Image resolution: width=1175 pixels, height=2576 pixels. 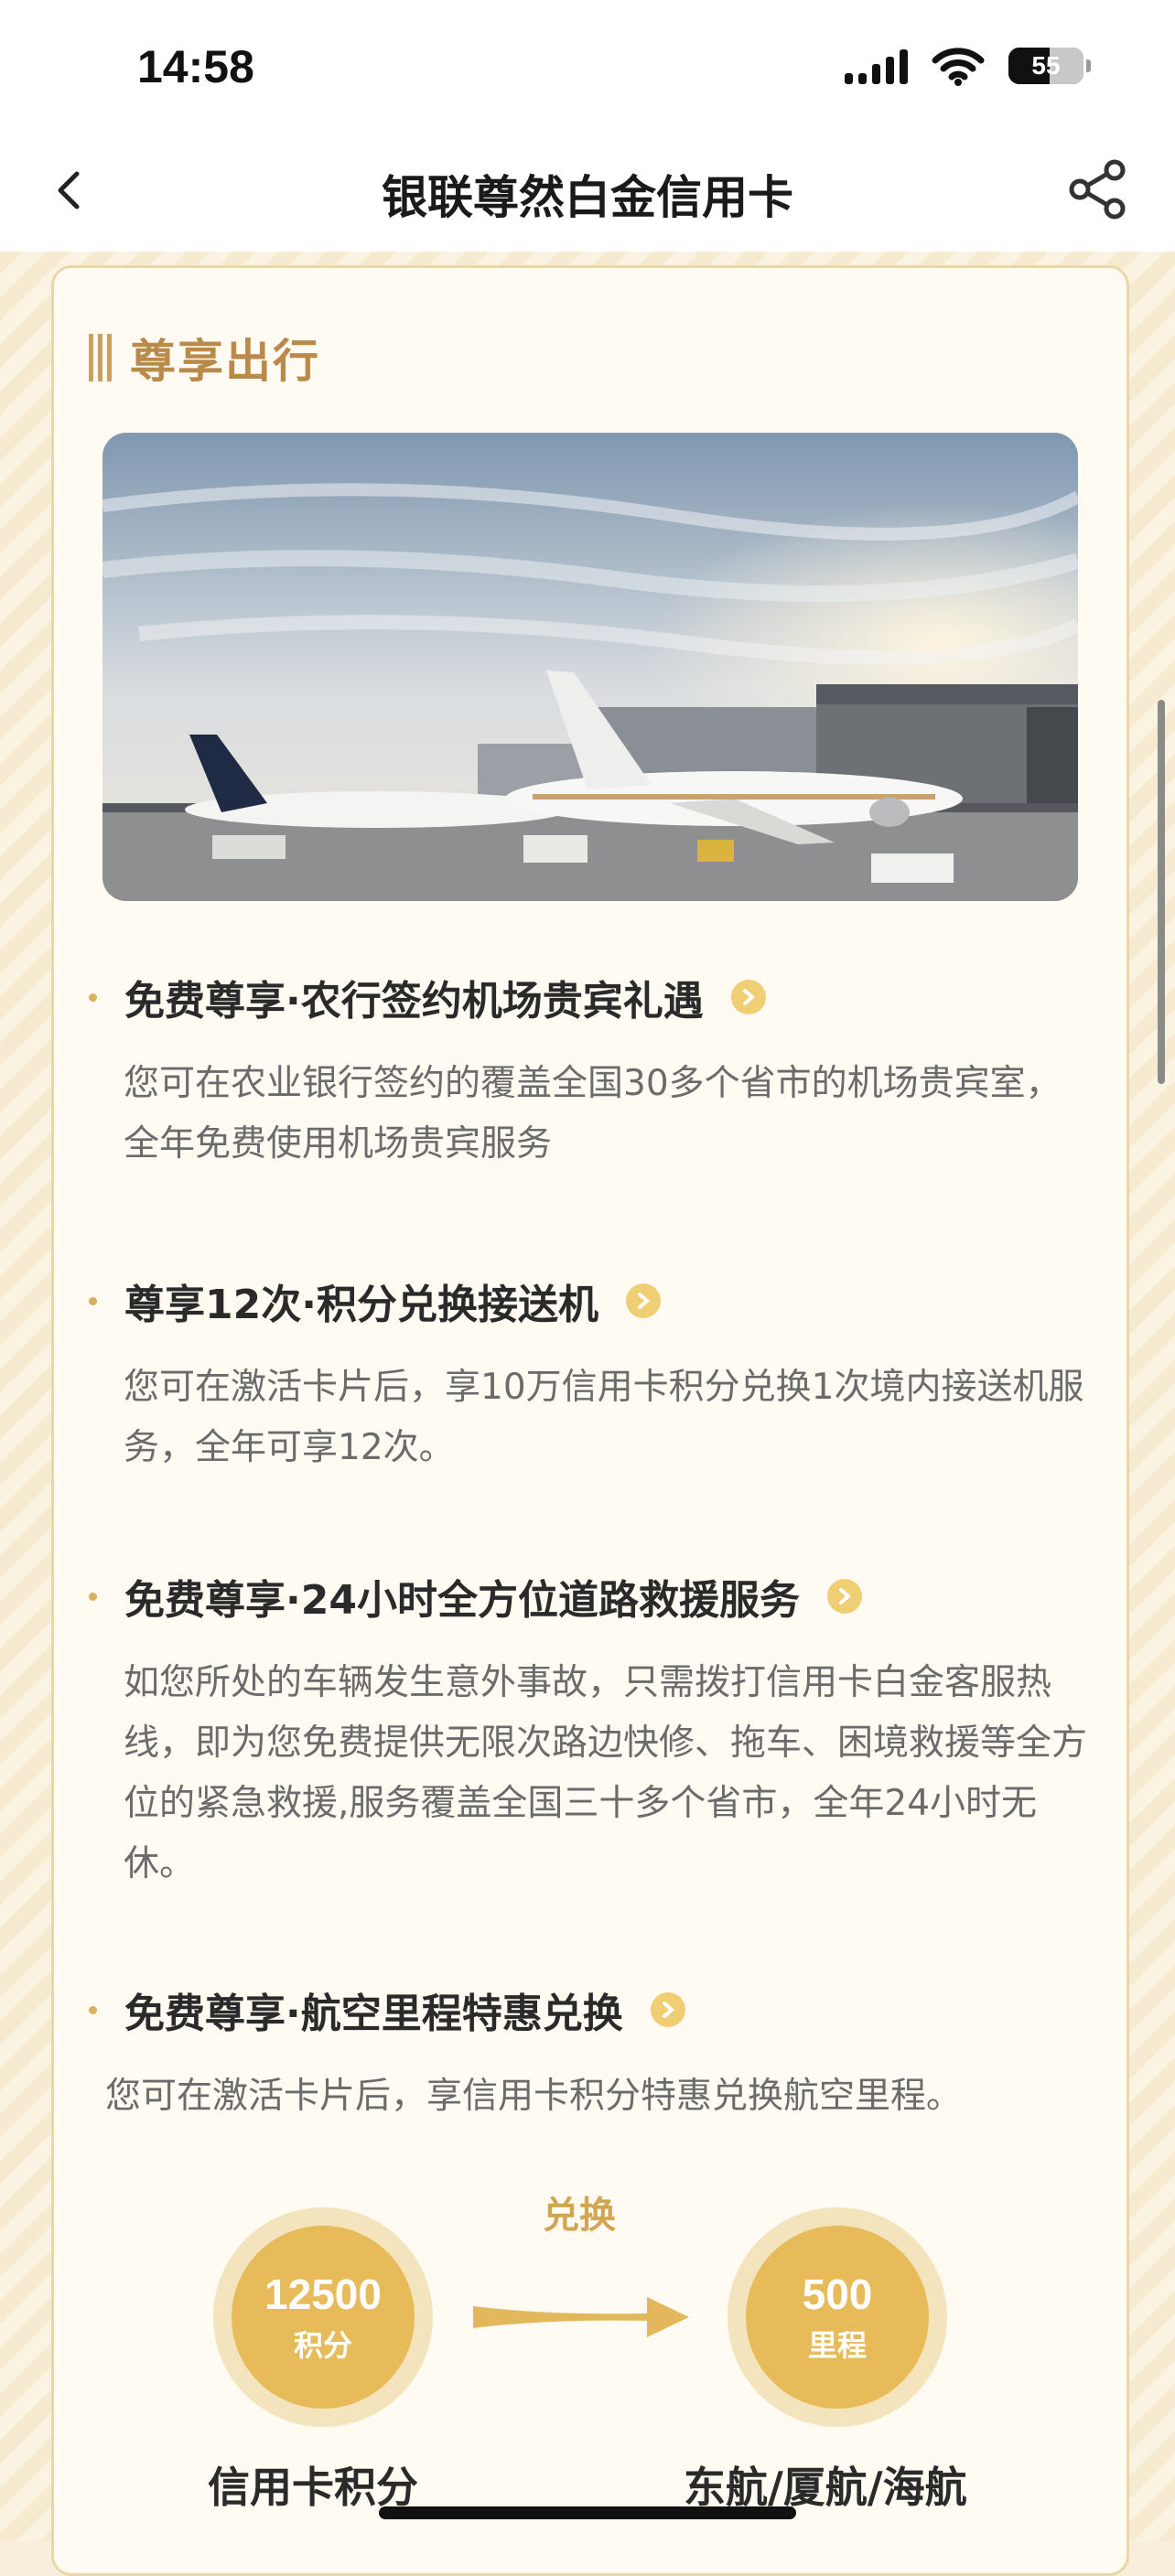 I want to click on page-title: 银联尊然白金信用卡, so click(x=587, y=197).